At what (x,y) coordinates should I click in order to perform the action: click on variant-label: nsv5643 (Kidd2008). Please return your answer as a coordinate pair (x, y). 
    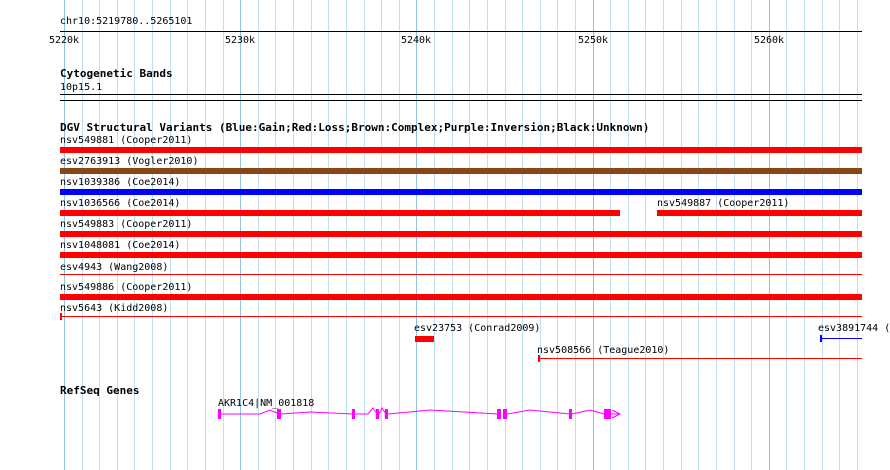
    Looking at the image, I should click on (114, 308).